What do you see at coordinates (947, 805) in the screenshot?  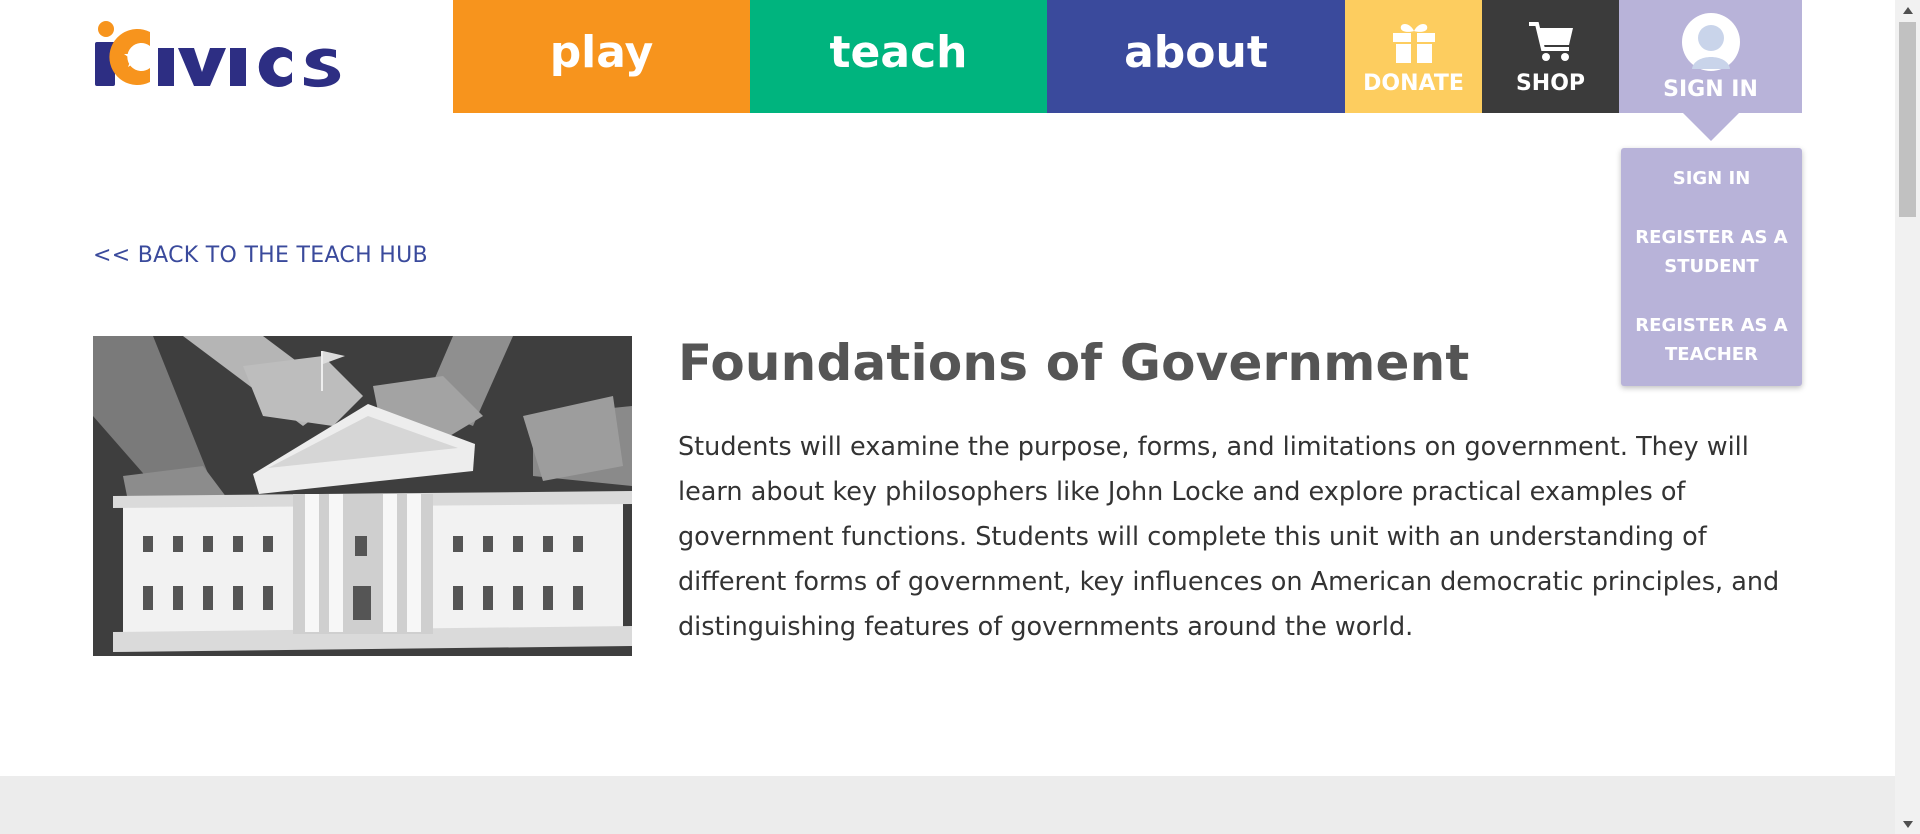 I see `content-section-band` at bounding box center [947, 805].